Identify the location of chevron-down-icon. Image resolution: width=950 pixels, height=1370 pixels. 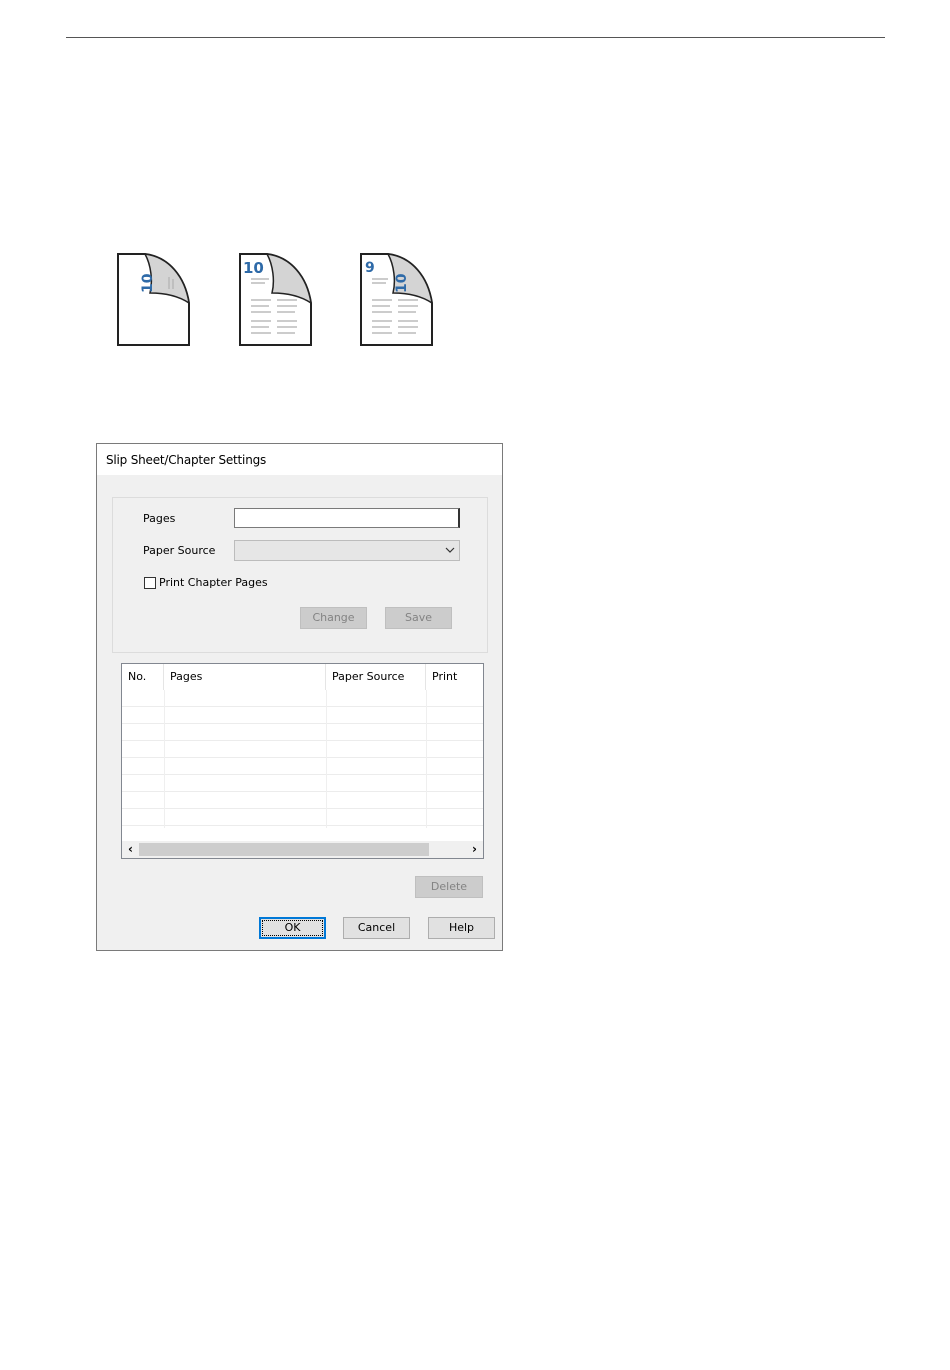
(450, 550).